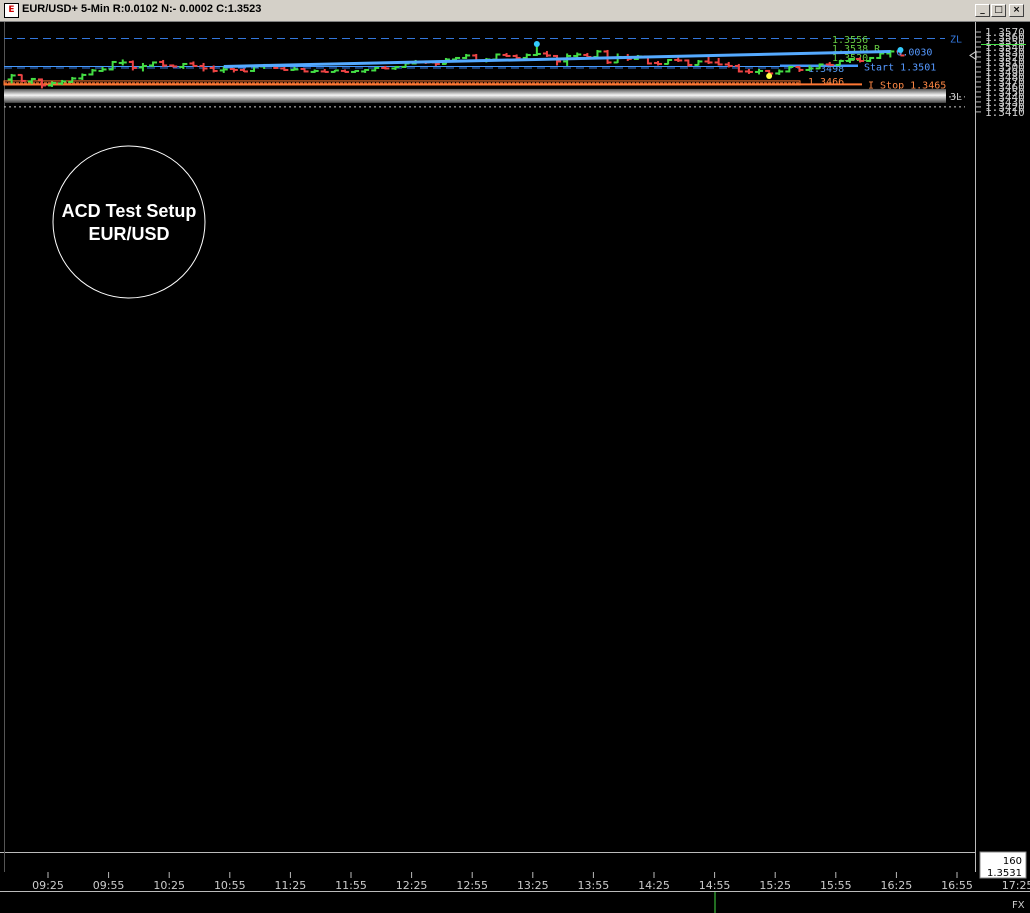 This screenshot has height=913, width=1030. I want to click on level-label-3l: 3L, so click(956, 97).